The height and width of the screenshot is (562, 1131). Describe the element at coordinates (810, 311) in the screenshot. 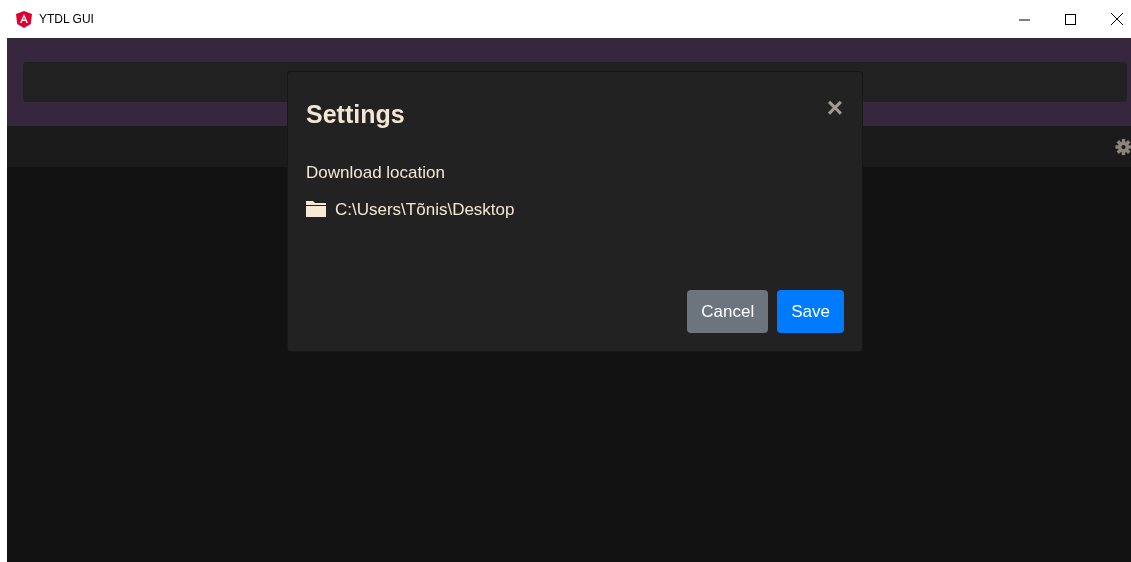

I see `save-button: Save` at that location.